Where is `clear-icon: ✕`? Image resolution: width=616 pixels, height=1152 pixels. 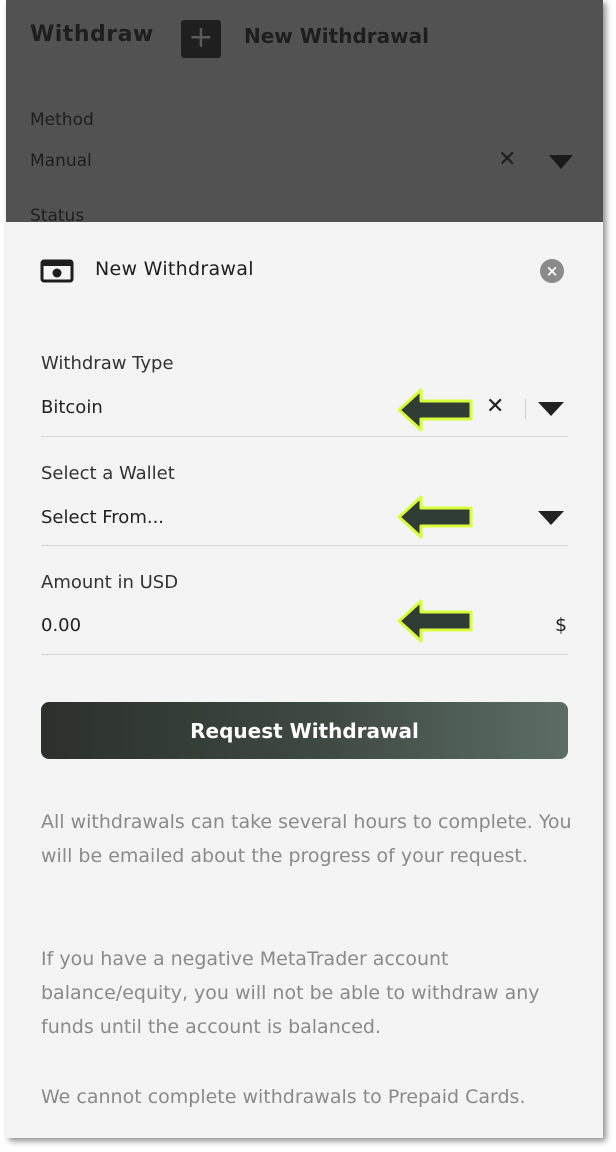 clear-icon: ✕ is located at coordinates (495, 406).